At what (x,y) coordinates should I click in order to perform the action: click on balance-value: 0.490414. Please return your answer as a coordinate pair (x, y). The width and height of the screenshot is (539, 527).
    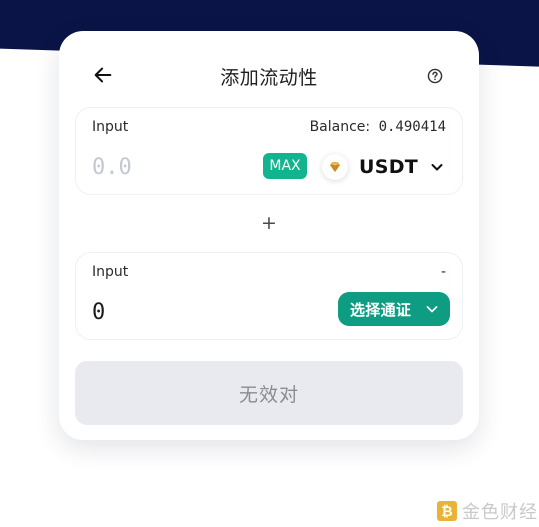
    Looking at the image, I should click on (412, 127).